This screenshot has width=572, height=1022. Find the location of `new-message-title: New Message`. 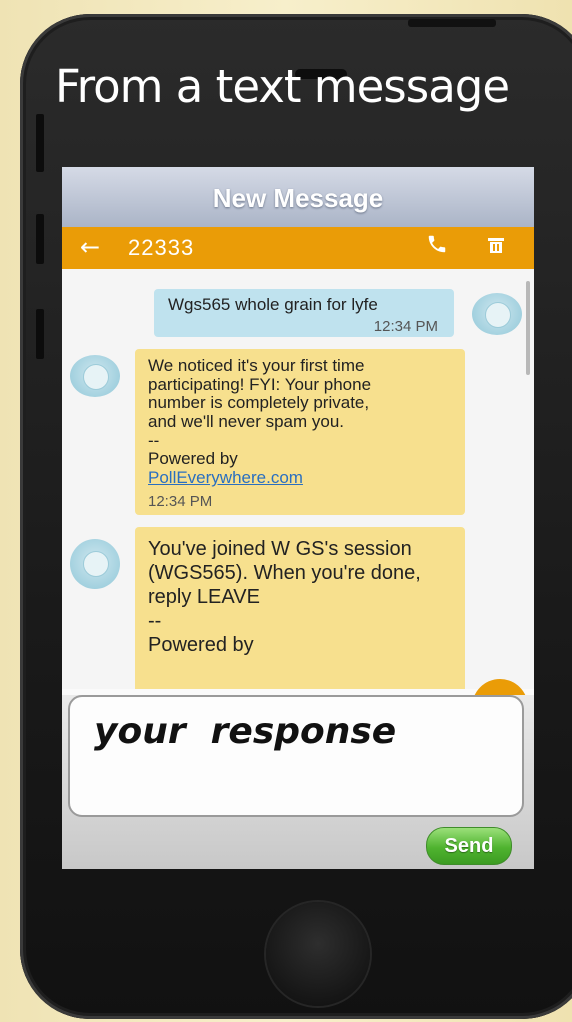

new-message-title: New Message is located at coordinates (298, 198).